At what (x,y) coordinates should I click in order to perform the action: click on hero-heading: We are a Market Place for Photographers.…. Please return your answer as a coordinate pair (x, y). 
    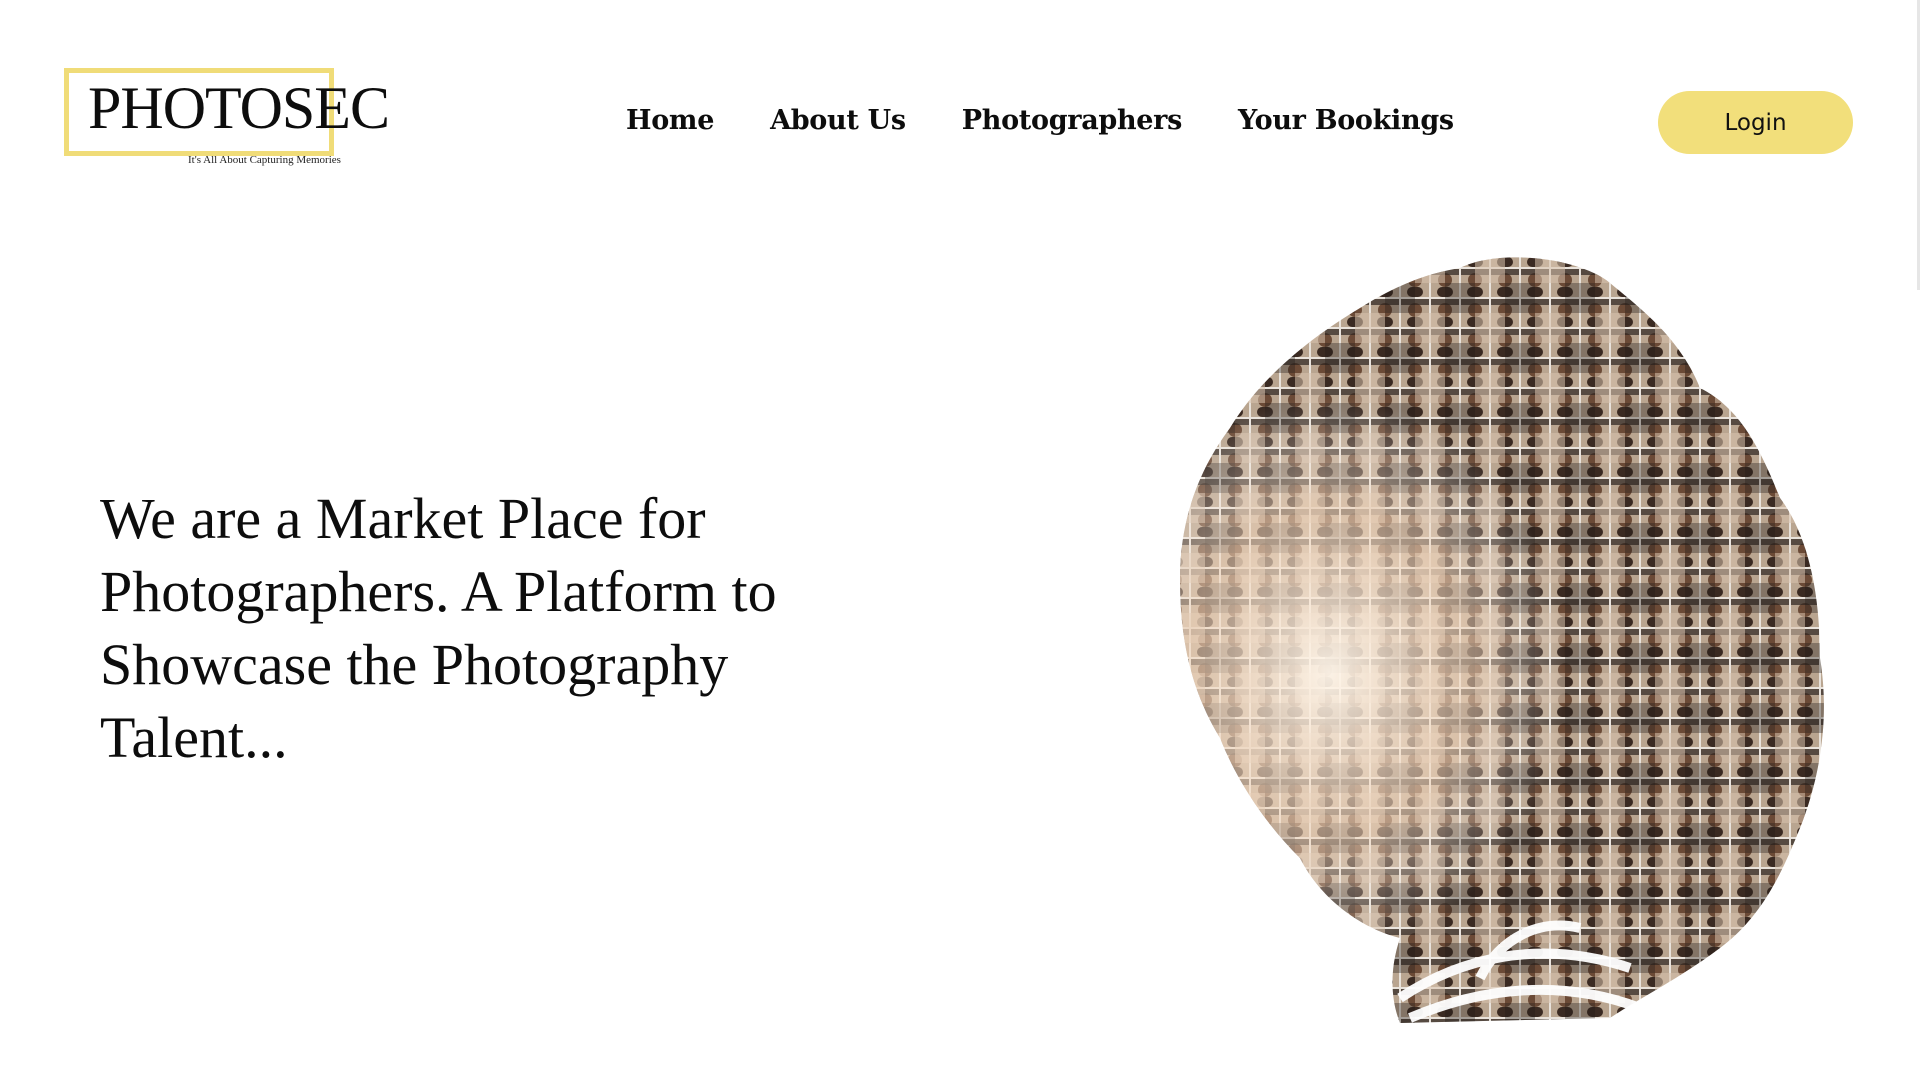
    Looking at the image, I should click on (438, 628).